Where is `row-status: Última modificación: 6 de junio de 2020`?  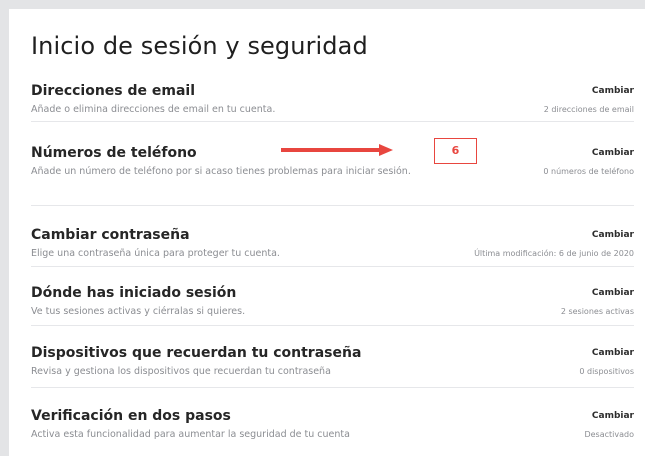 row-status: Última modificación: 6 de junio de 2020 is located at coordinates (554, 253).